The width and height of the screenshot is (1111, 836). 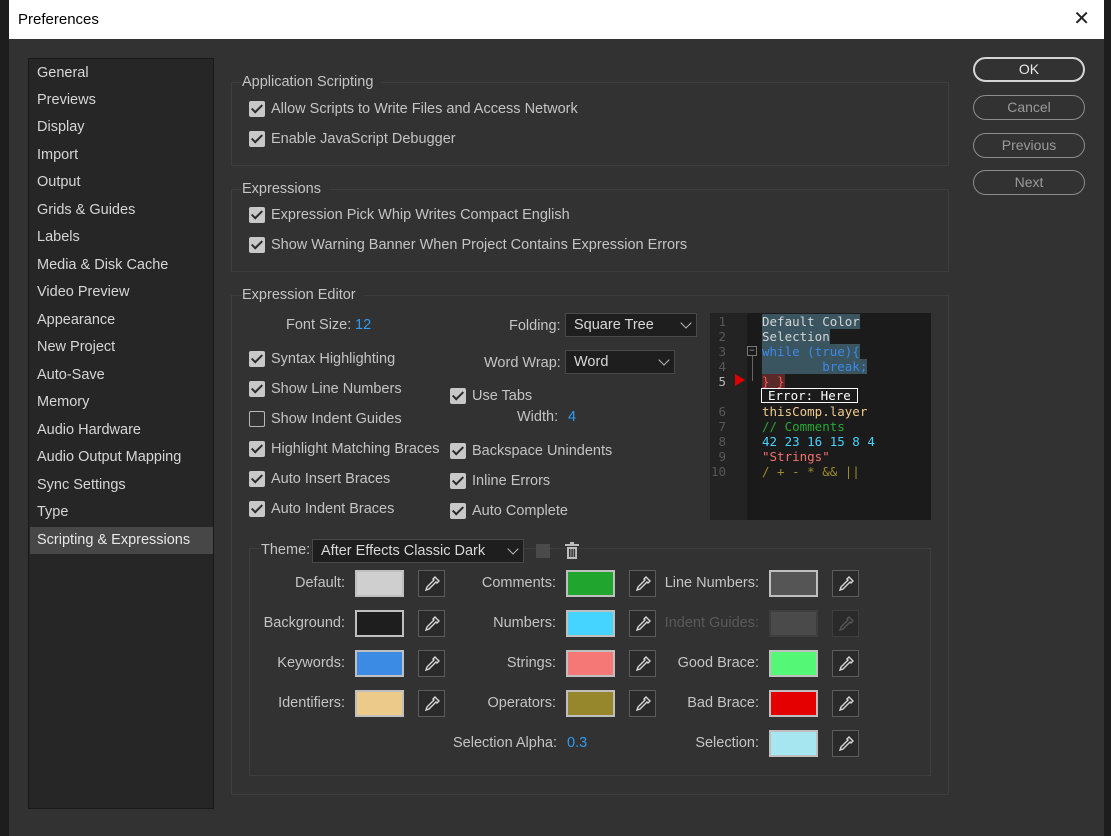 What do you see at coordinates (631, 325) in the screenshot?
I see `folding-dropdown: Square Tree` at bounding box center [631, 325].